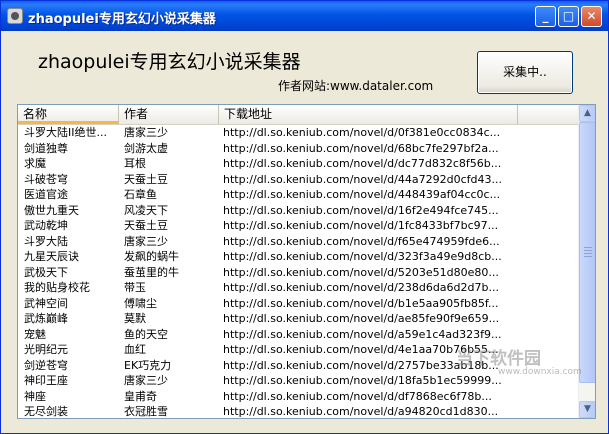  I want to click on minimize-button: _, so click(545, 16).